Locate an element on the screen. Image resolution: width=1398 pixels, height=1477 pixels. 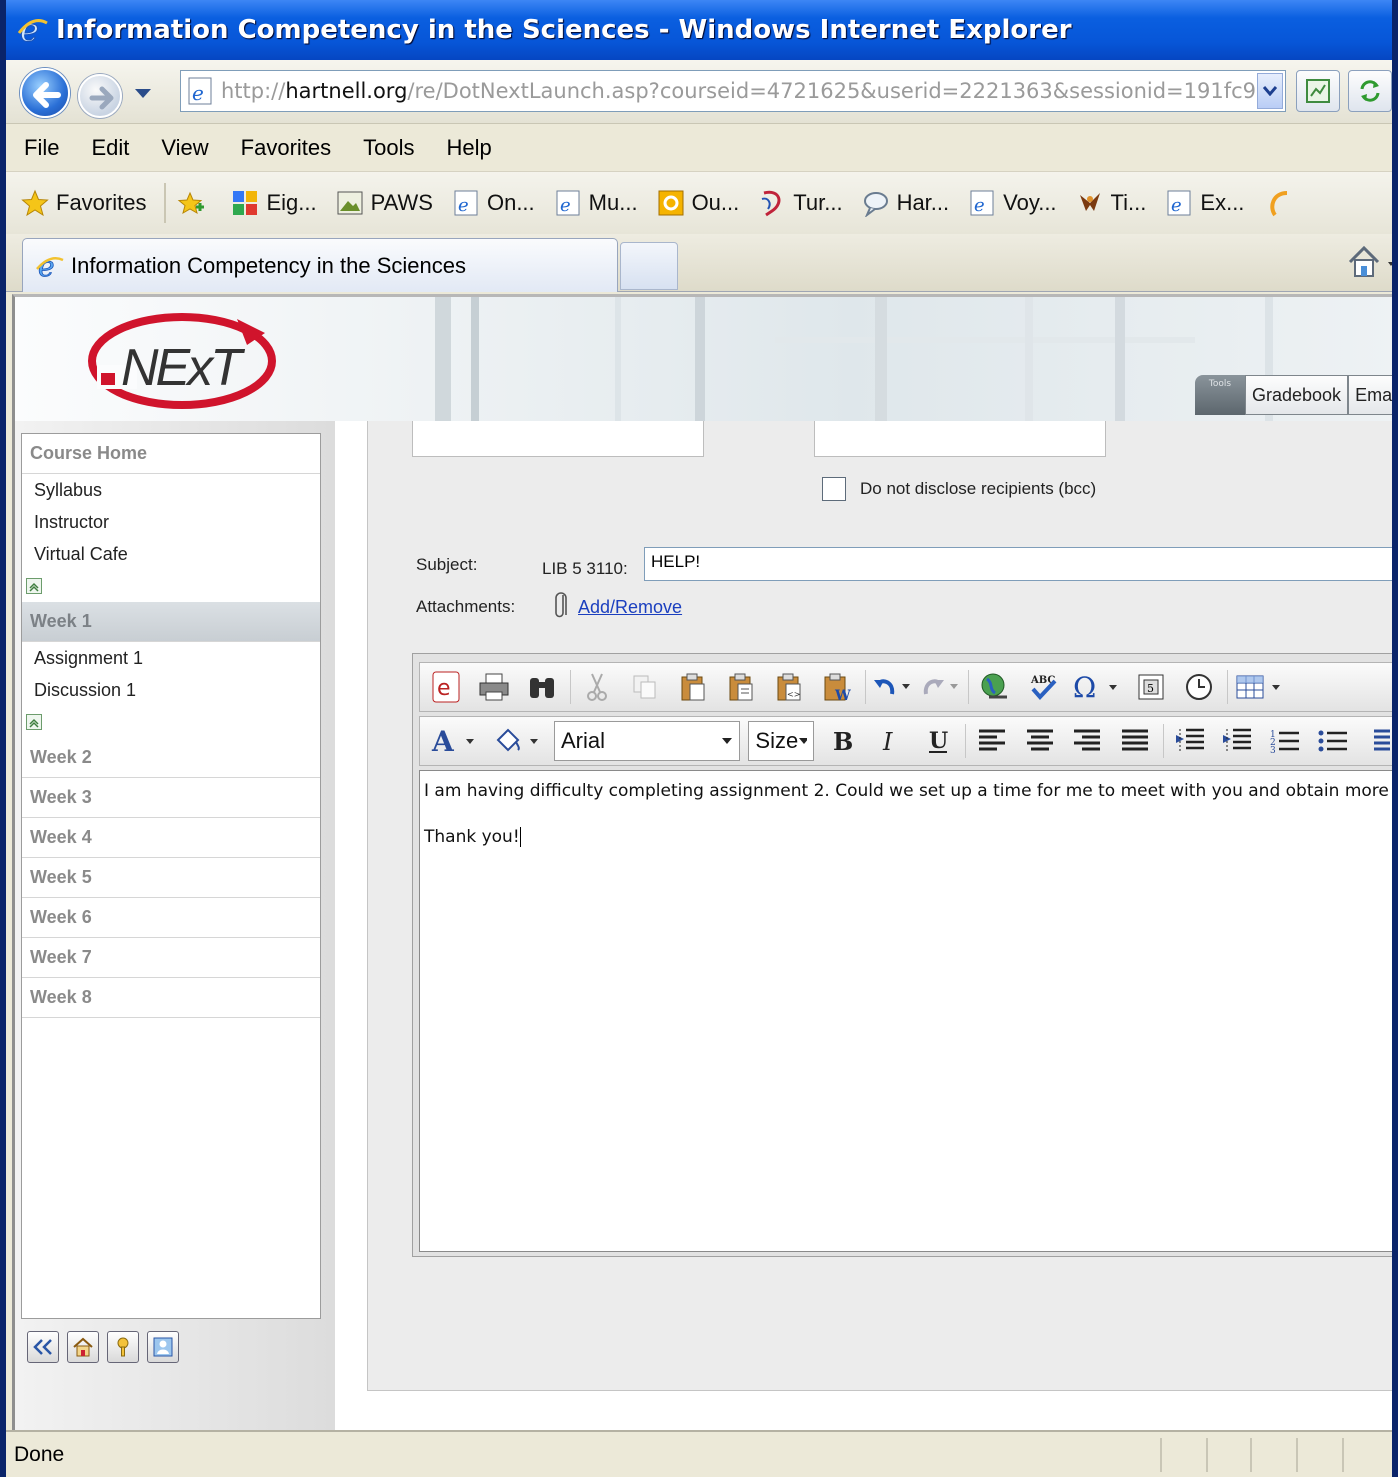
nav-week-4: Week 4 is located at coordinates (171, 838).